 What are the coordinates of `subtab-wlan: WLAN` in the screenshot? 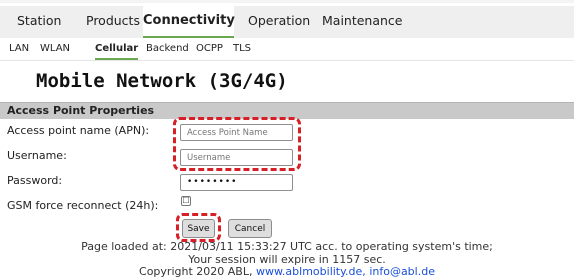 It's located at (55, 49).